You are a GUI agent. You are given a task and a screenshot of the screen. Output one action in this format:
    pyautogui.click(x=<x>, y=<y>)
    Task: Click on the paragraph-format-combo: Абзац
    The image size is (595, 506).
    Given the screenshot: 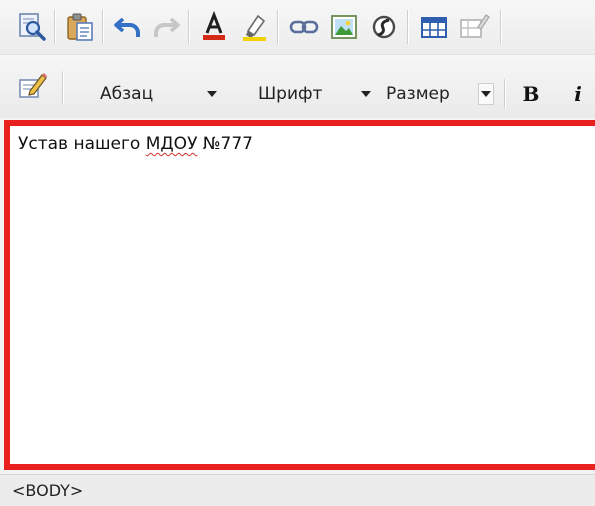 What is the action you would take?
    pyautogui.click(x=126, y=94)
    